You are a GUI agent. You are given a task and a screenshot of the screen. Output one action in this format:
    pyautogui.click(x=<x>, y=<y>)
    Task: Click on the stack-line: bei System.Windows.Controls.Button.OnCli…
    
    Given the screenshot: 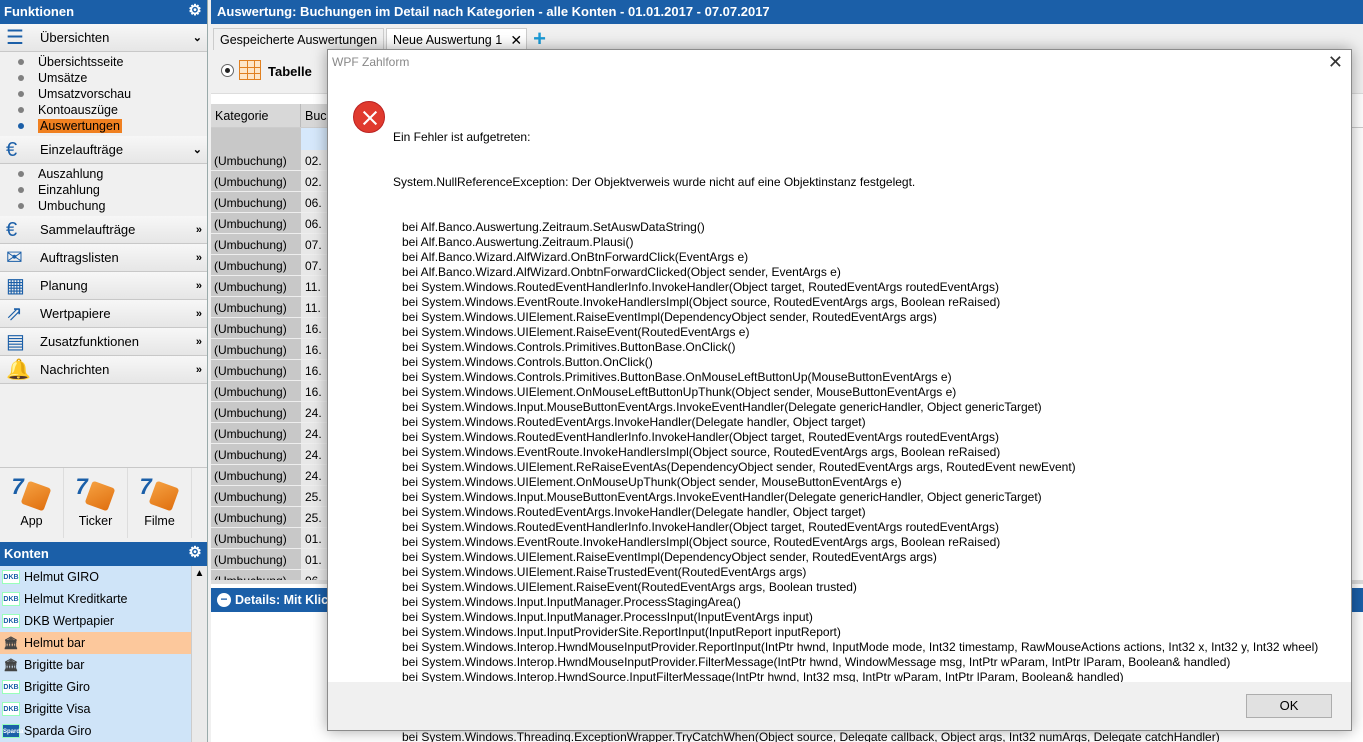 What is the action you would take?
    pyautogui.click(x=527, y=362)
    